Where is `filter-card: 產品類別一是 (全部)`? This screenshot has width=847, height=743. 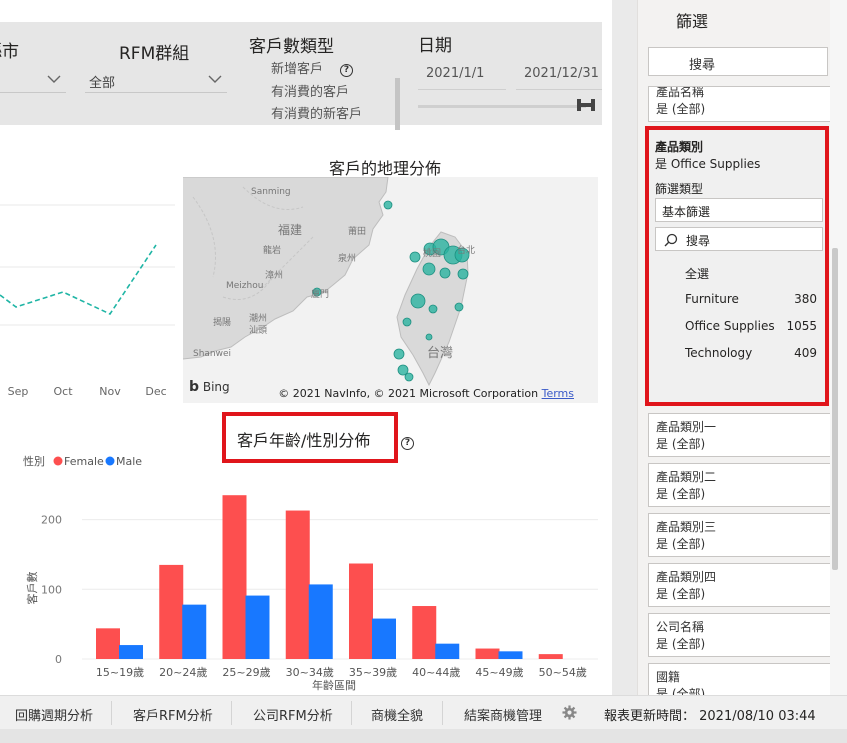 filter-card: 產品類別一是 (全部) is located at coordinates (739, 435).